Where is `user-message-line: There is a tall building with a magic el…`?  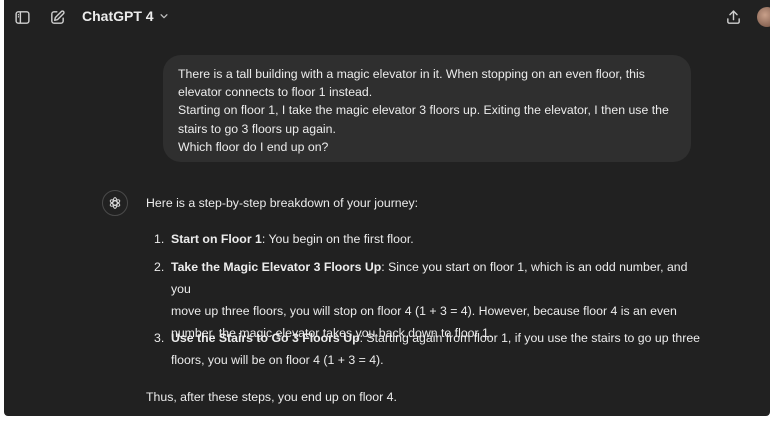 user-message-line: There is a tall building with a magic el… is located at coordinates (411, 74).